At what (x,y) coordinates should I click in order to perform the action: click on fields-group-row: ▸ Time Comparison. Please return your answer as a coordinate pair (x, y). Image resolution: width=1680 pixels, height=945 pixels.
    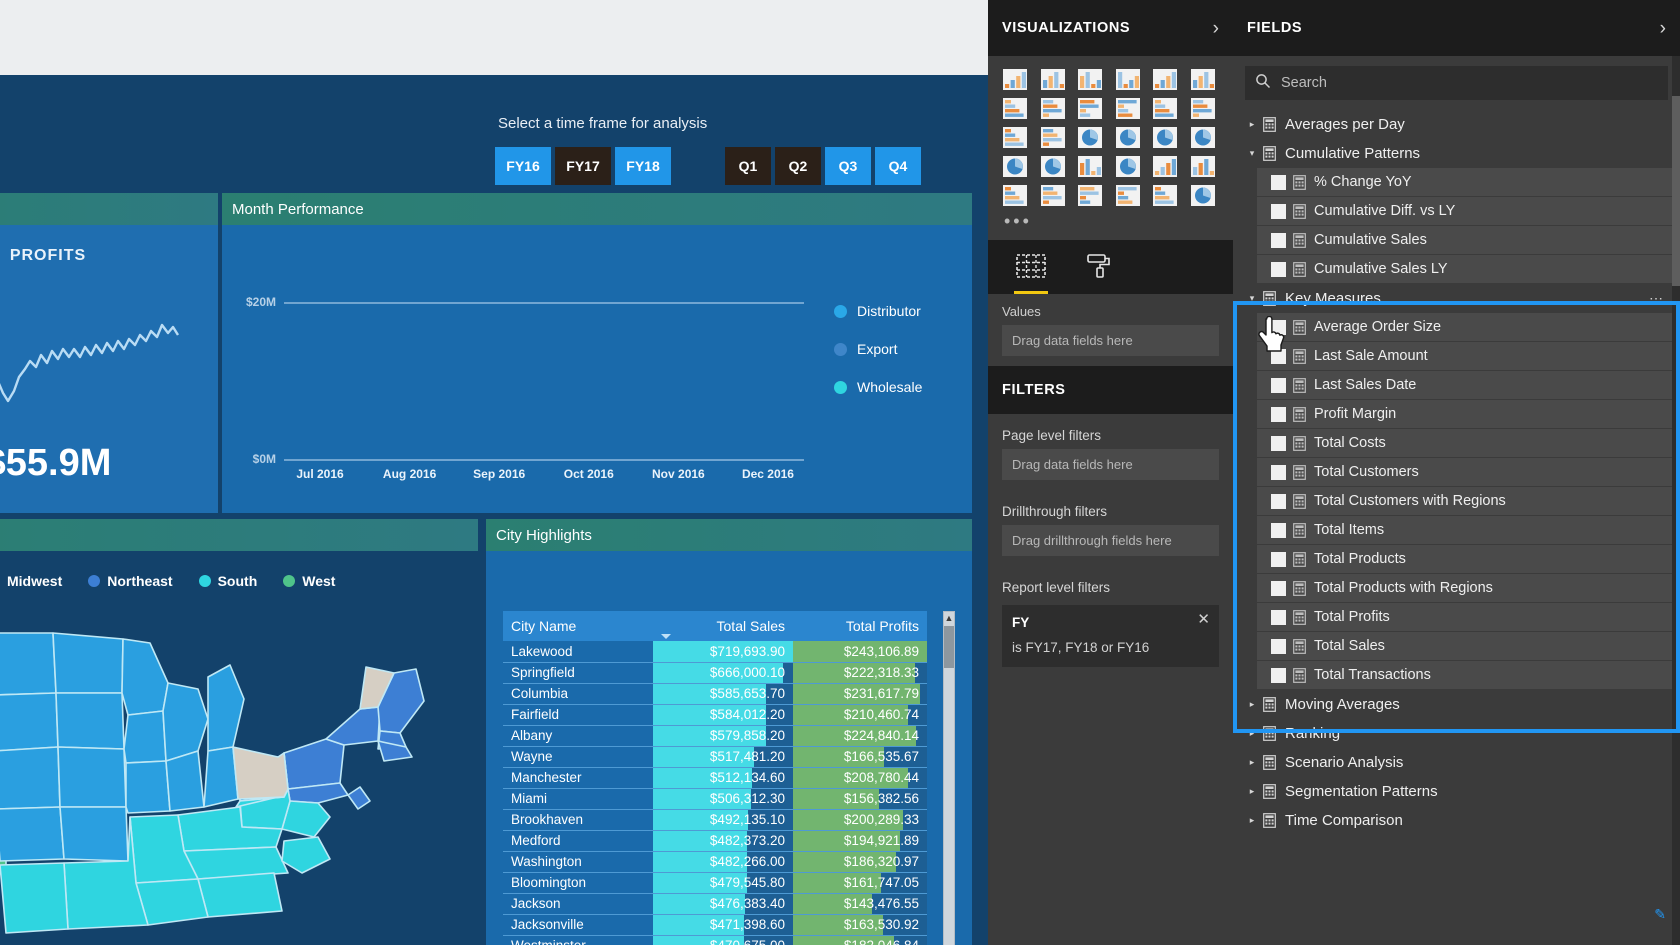
    Looking at the image, I should click on (1456, 820).